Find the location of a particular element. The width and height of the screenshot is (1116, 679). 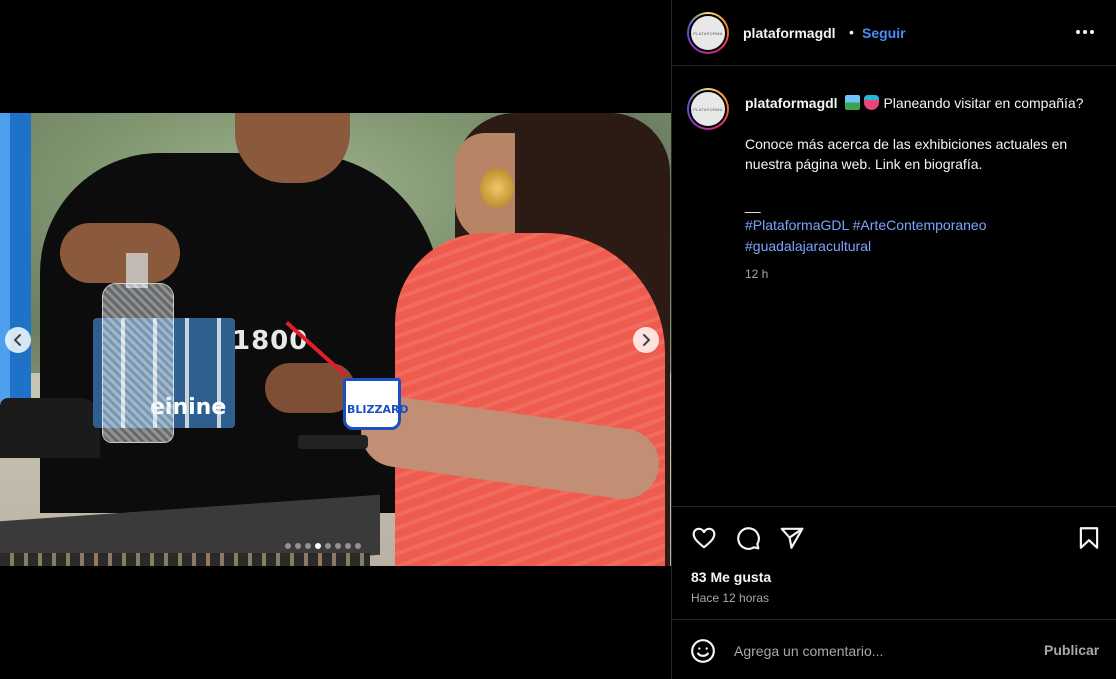

hashtag-link: #PlataformaGDL is located at coordinates (797, 225).